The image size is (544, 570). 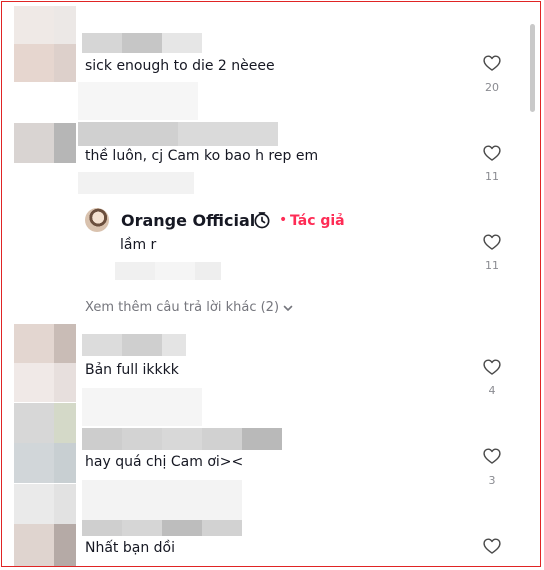 What do you see at coordinates (138, 245) in the screenshot?
I see `reply-text: lầm r` at bounding box center [138, 245].